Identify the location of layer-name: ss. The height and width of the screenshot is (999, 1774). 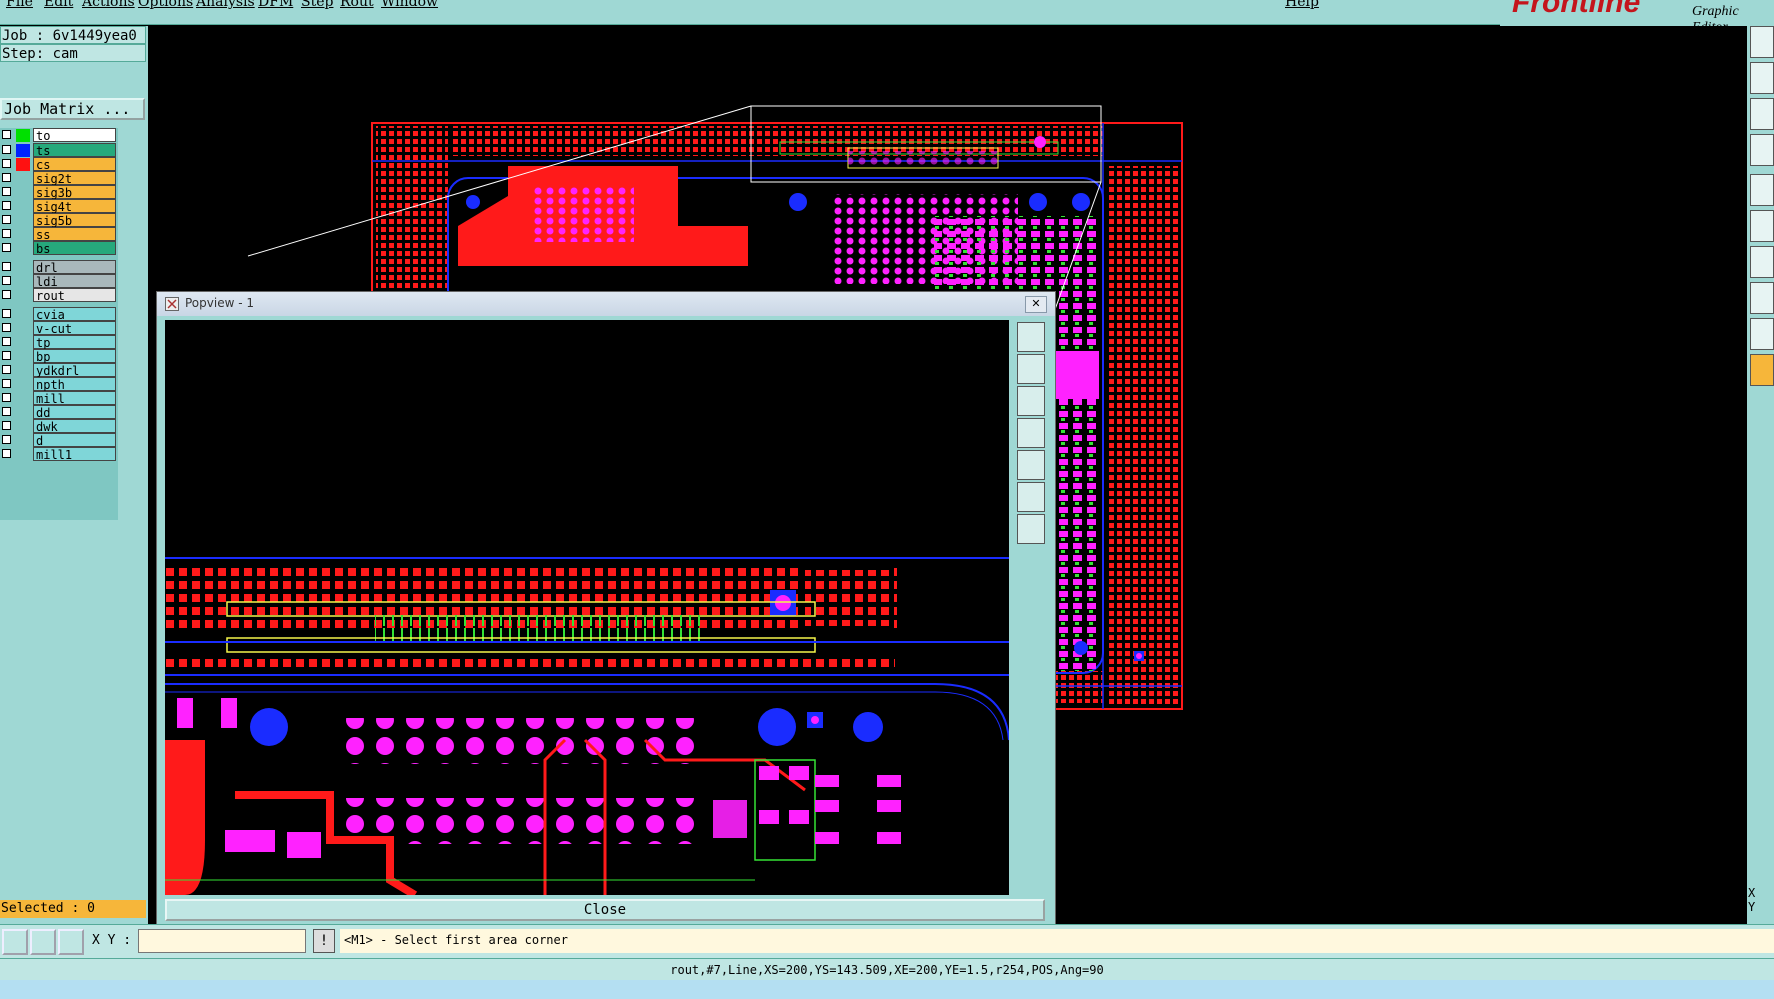
(74, 234).